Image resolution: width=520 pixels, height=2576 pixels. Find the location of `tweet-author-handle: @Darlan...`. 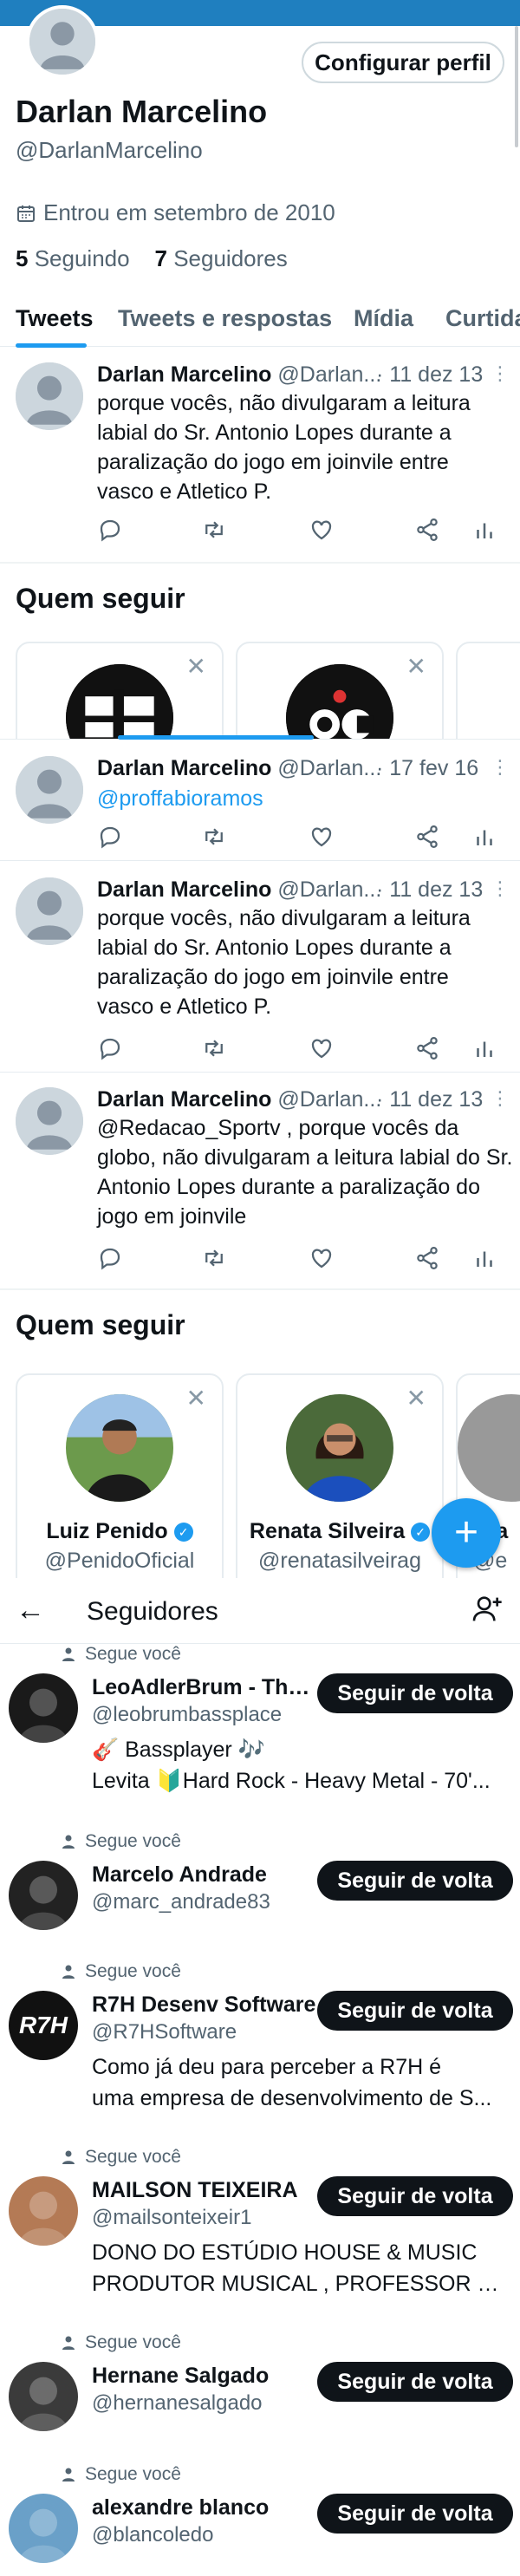

tweet-author-handle: @Darlan... is located at coordinates (329, 1099).